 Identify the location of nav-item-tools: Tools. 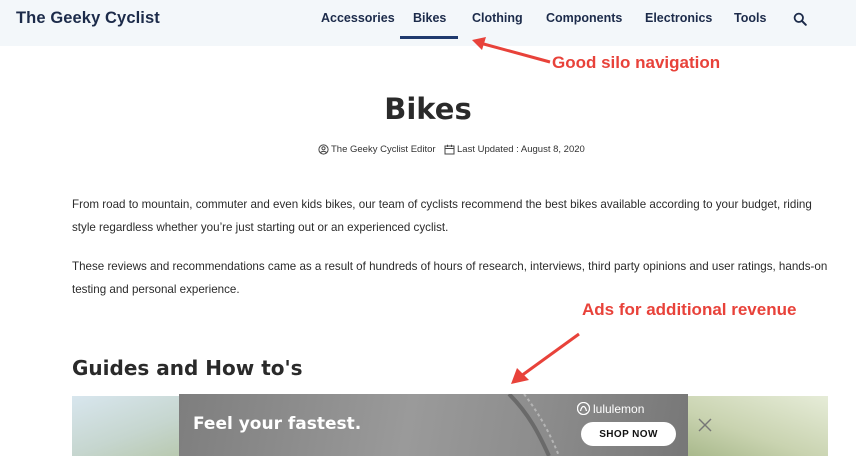
(750, 18).